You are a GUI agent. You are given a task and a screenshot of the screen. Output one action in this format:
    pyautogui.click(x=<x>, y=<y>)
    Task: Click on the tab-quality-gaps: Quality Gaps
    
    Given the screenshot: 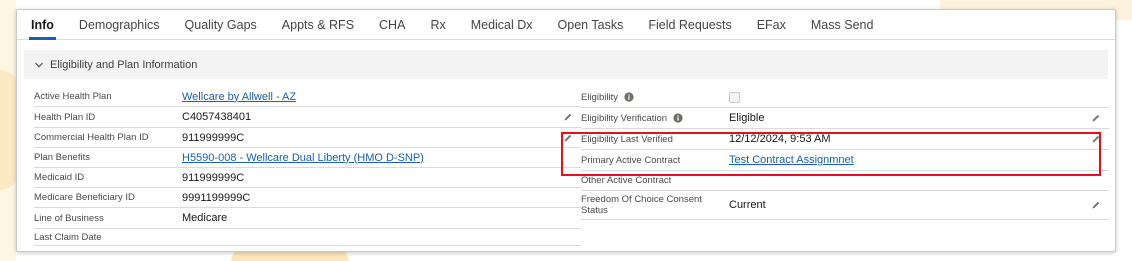 What is the action you would take?
    pyautogui.click(x=221, y=24)
    